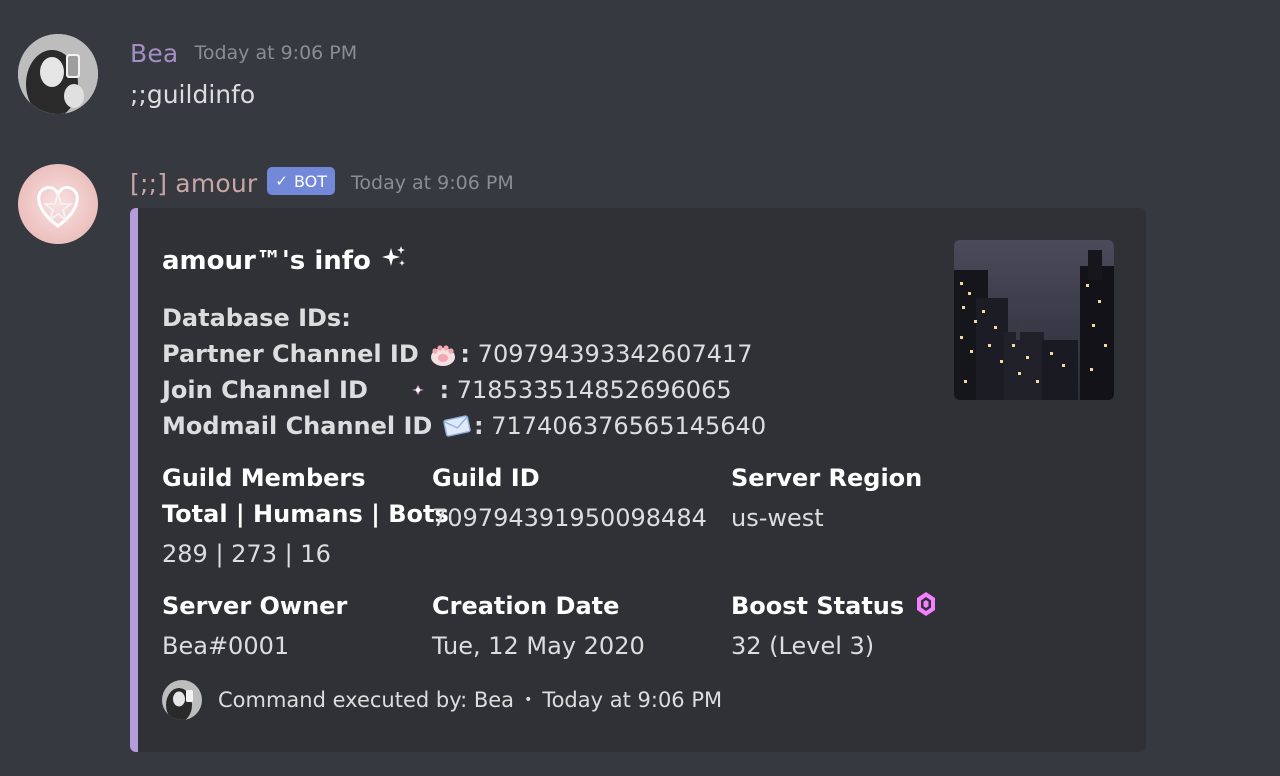  I want to click on footer-timestamp: Today at 9:06 PM, so click(632, 700).